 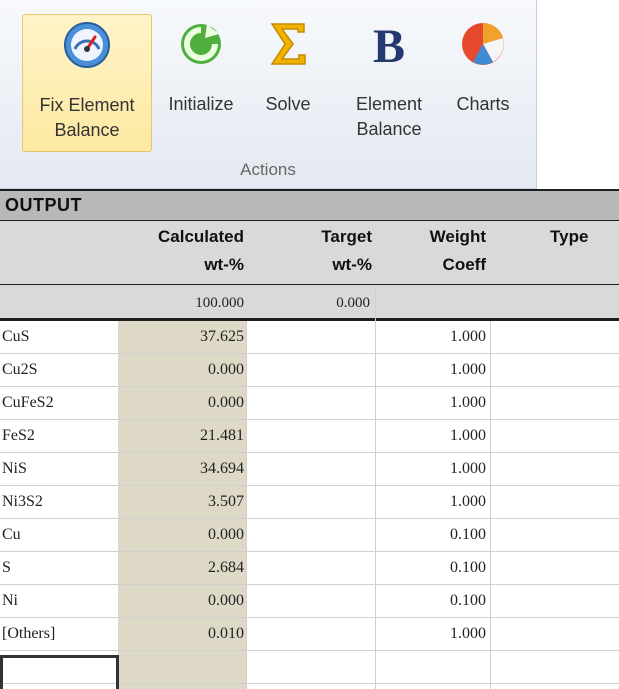 I want to click on type-header: Type, so click(x=569, y=236).